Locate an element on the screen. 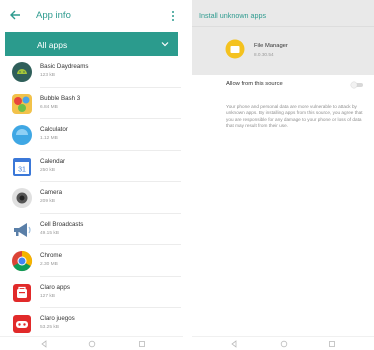 This screenshot has height=350, width=374. list-item: Calculator 1.12 MB is located at coordinates (91, 135).